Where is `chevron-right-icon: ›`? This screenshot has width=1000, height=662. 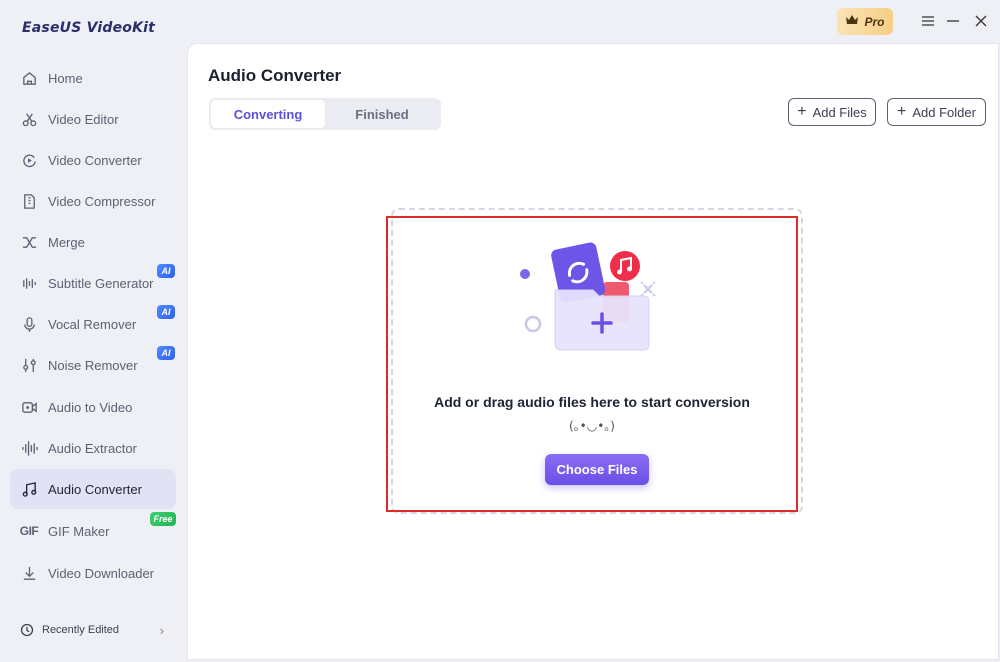
chevron-right-icon: › is located at coordinates (161, 630).